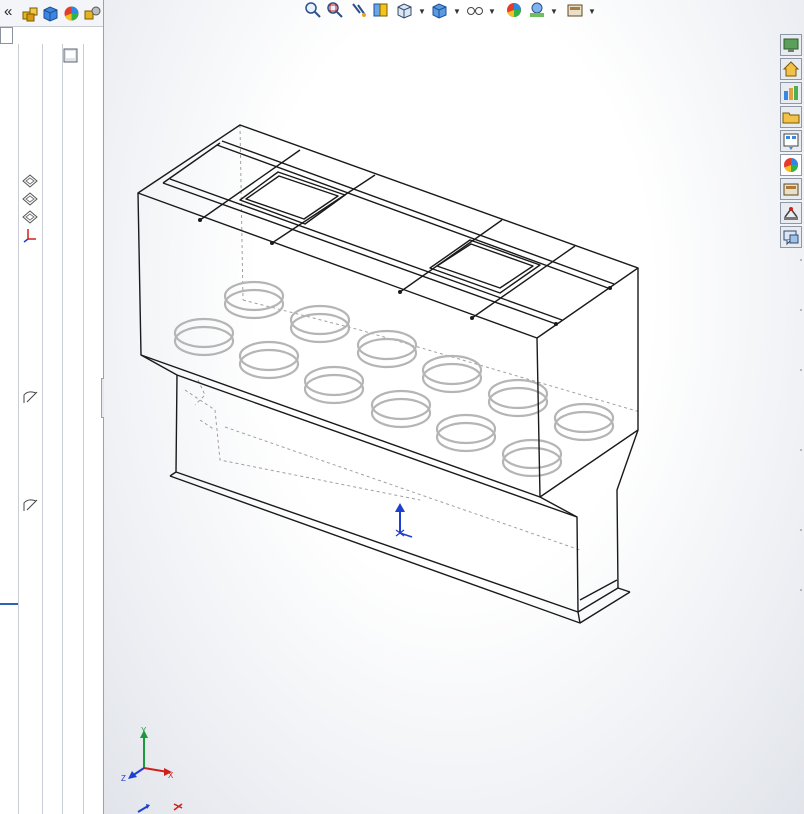 This screenshot has height=814, width=804. What do you see at coordinates (71, 13) in the screenshot?
I see `appearance-icon` at bounding box center [71, 13].